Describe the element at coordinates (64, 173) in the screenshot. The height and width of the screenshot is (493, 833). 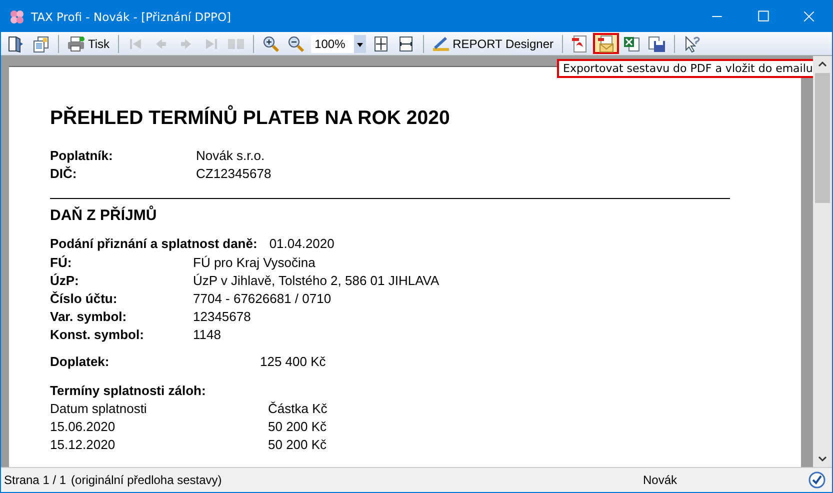
I see `field-label: DIČ:` at that location.